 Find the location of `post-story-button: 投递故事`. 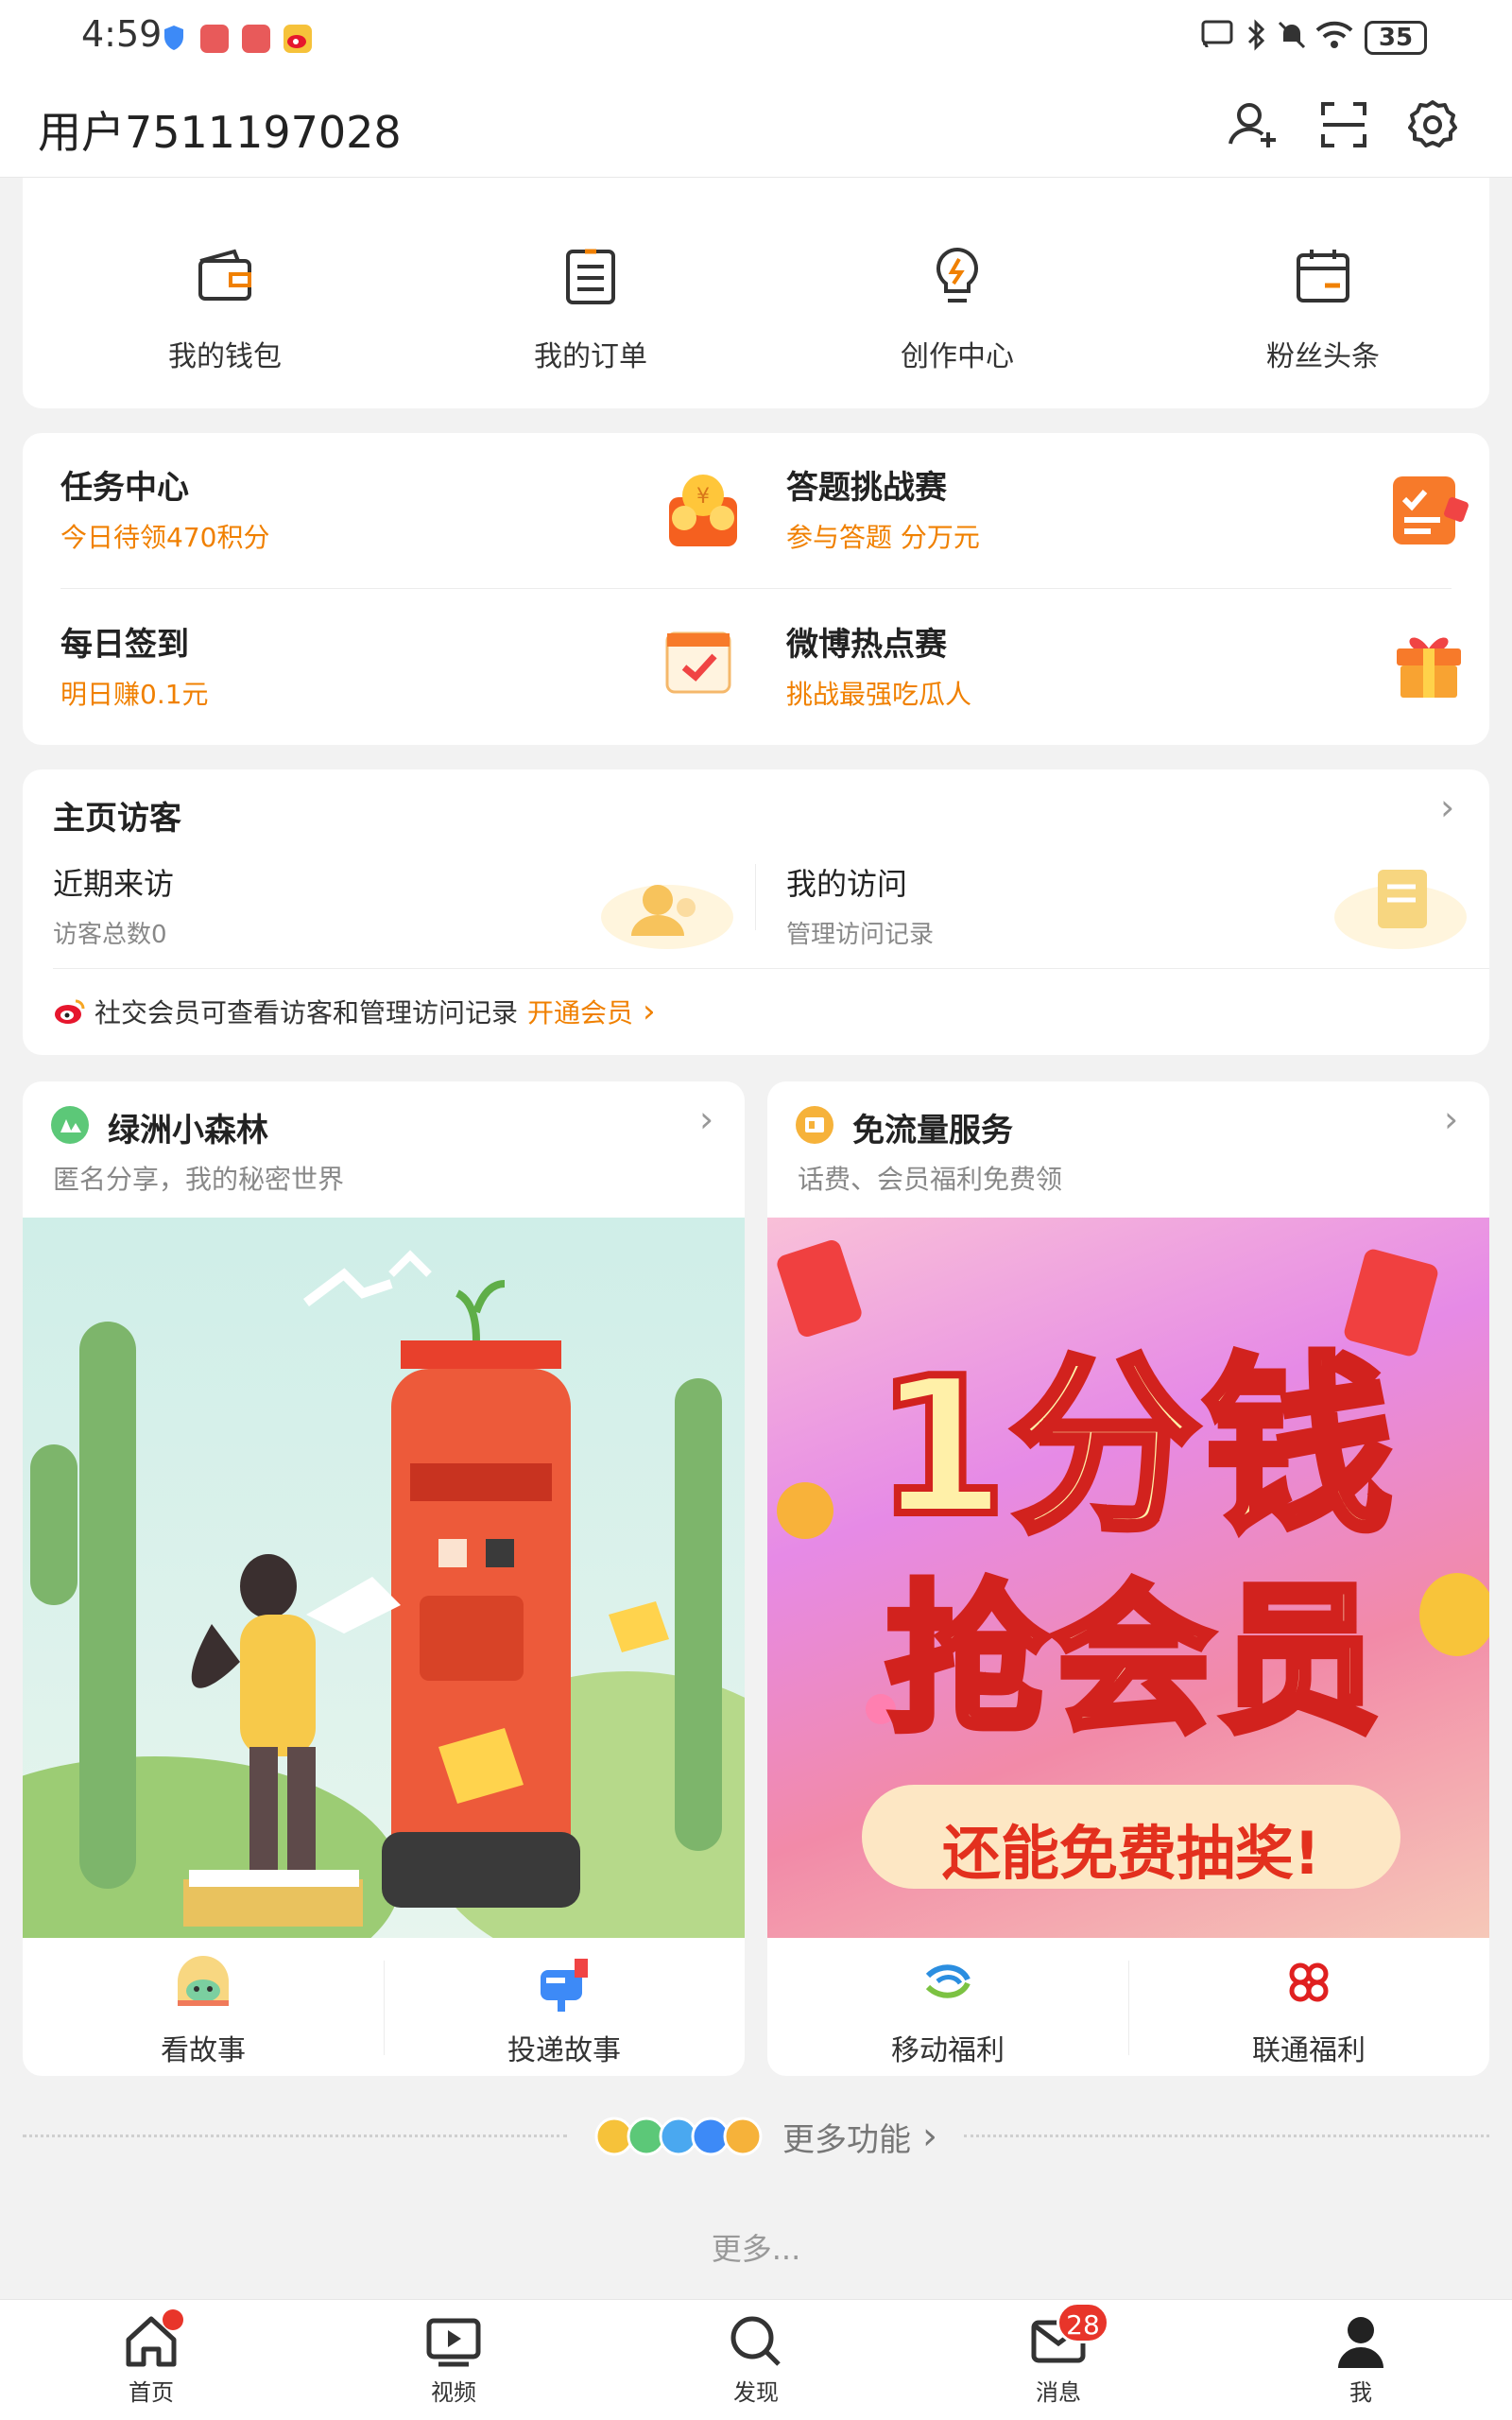

post-story-button: 投递故事 is located at coordinates (564, 2009).